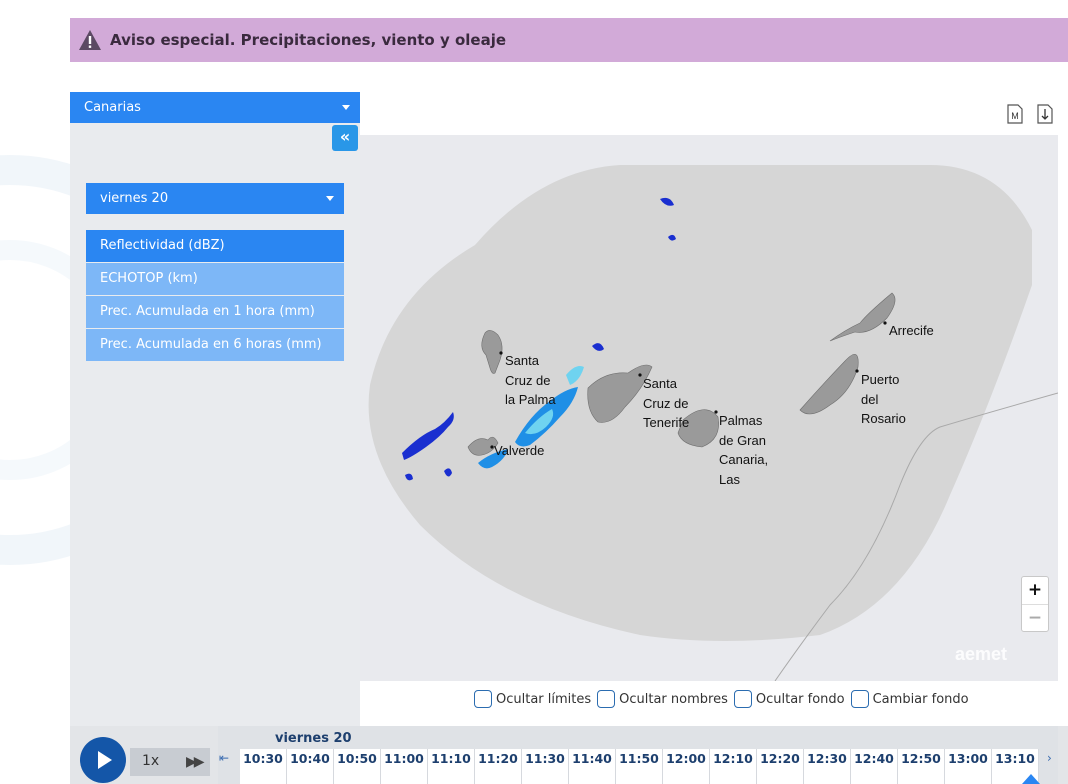 This screenshot has width=1068, height=784. What do you see at coordinates (170, 762) in the screenshot?
I see `speed-control: 1x ▶▶` at bounding box center [170, 762].